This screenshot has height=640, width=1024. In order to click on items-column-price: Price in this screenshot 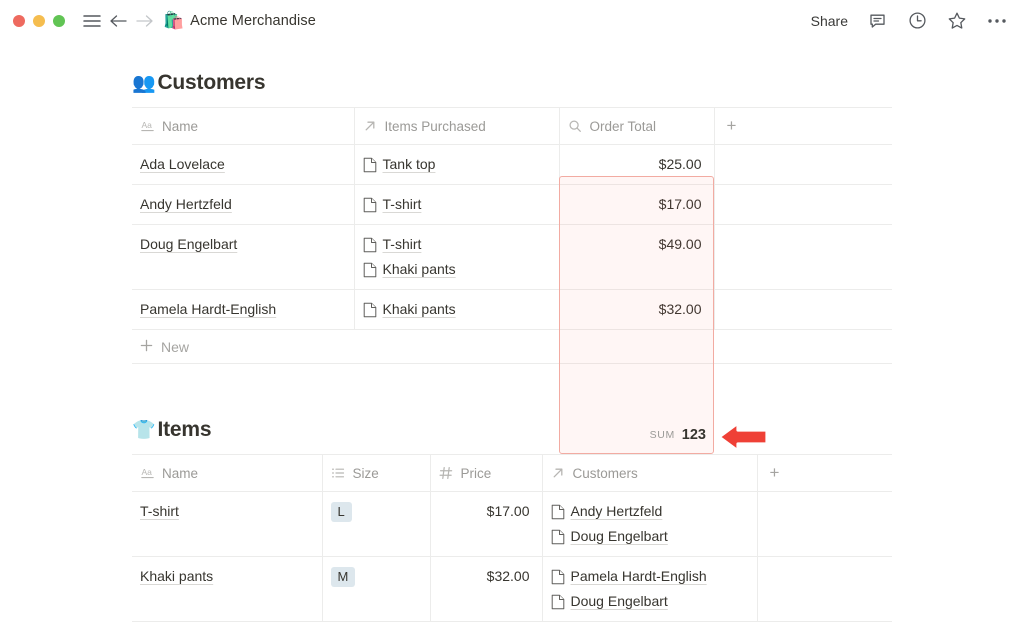, I will do `click(485, 473)`.